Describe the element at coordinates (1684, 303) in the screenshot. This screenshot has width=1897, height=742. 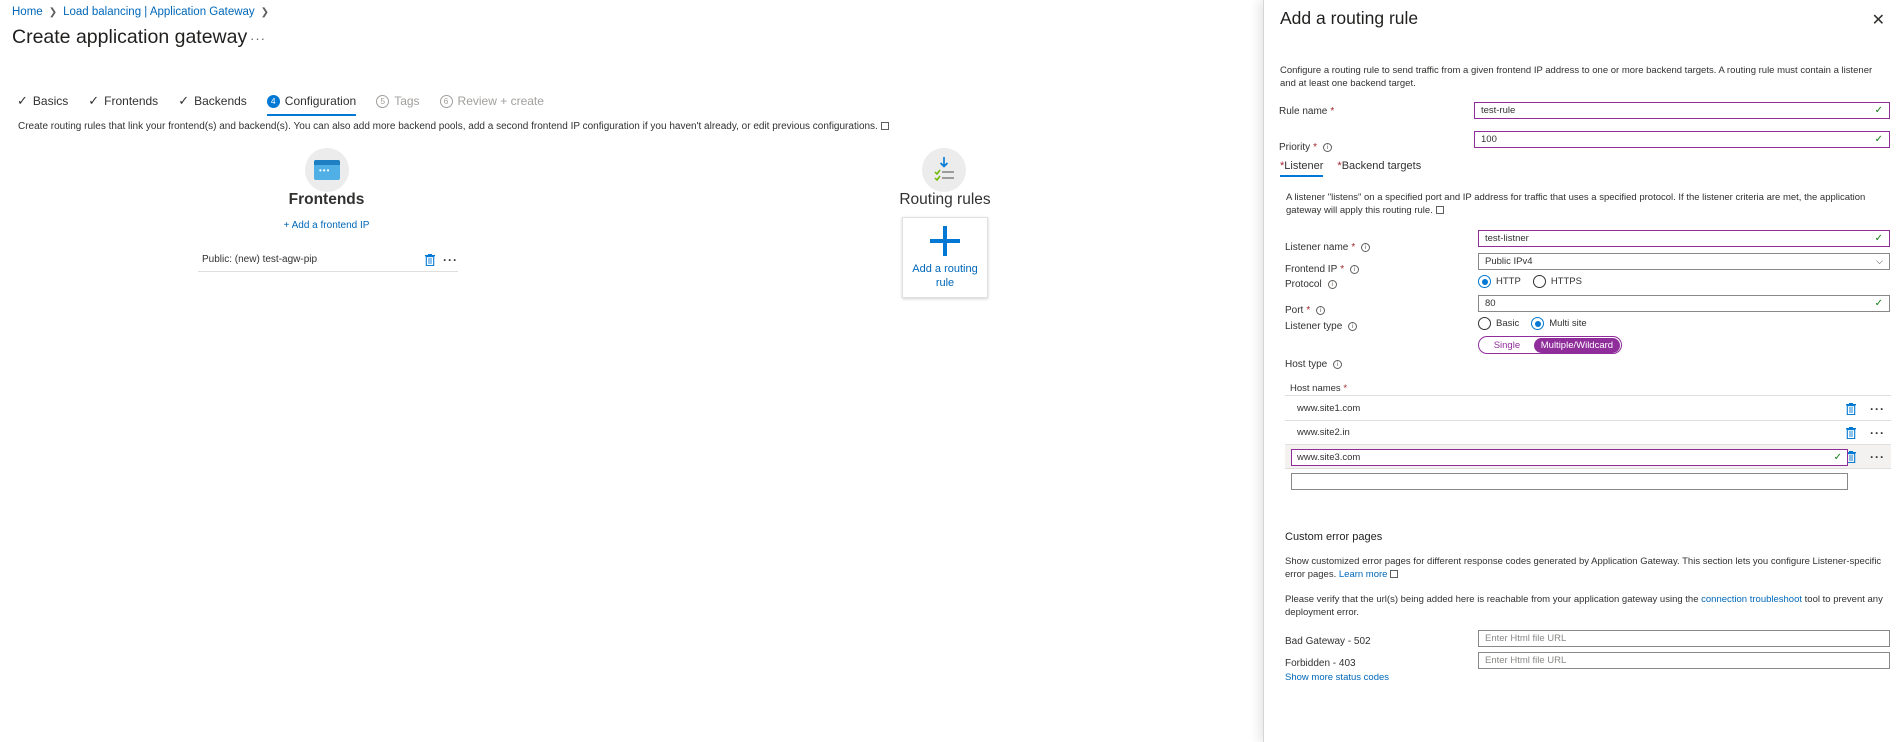
I see `port-input: 80 ✓` at that location.